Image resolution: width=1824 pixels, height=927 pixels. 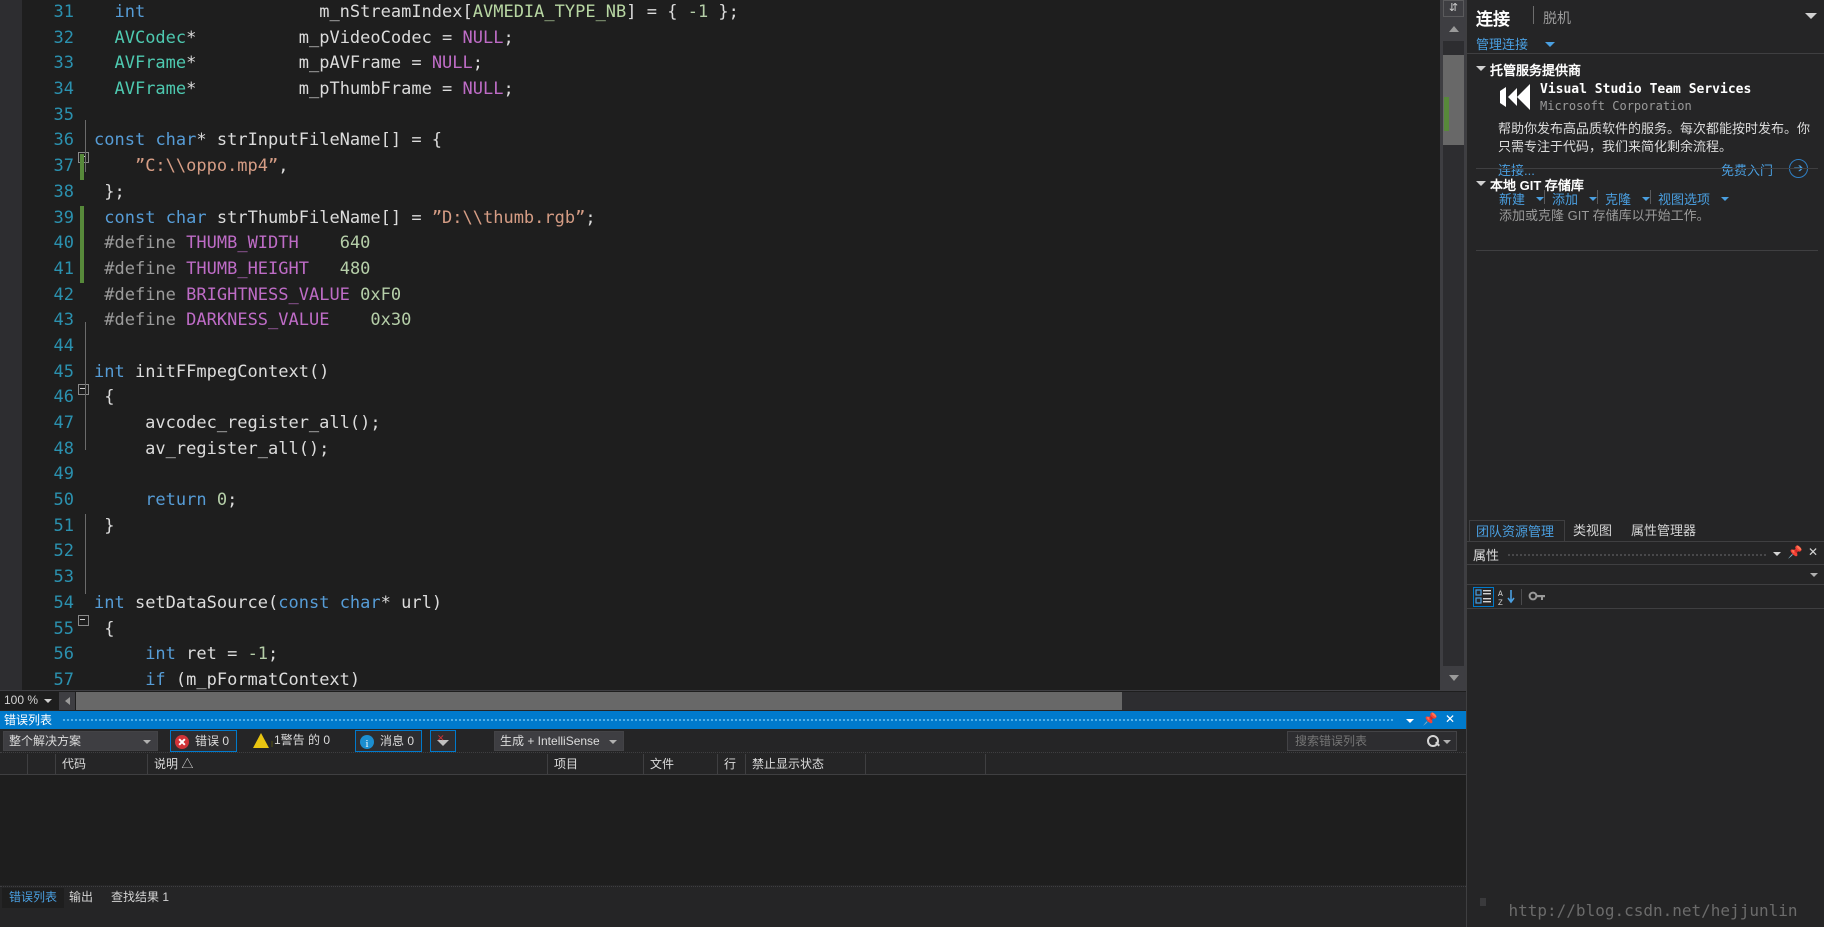 I want to click on filter-clear-icon, so click(x=443, y=740).